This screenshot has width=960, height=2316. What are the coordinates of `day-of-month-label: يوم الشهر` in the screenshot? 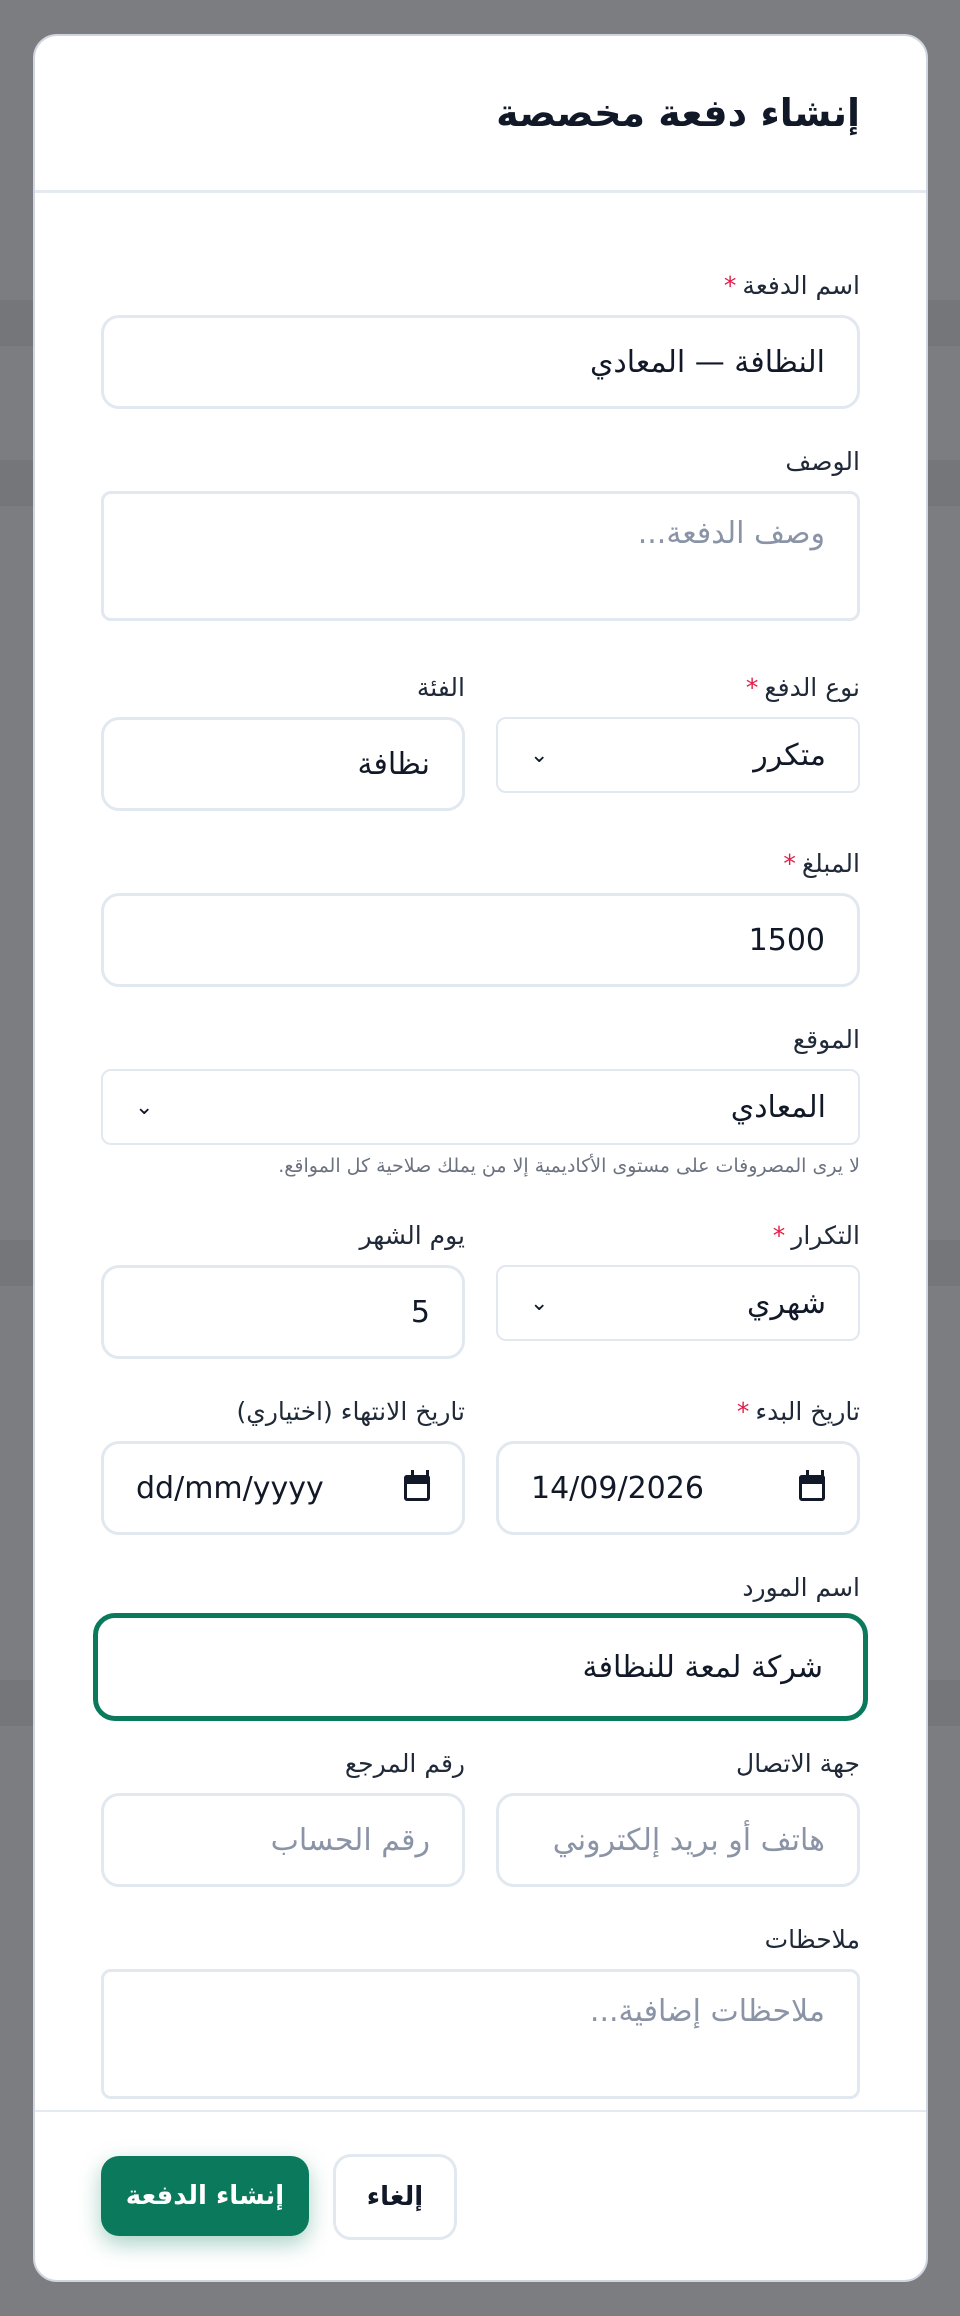 It's located at (412, 1235).